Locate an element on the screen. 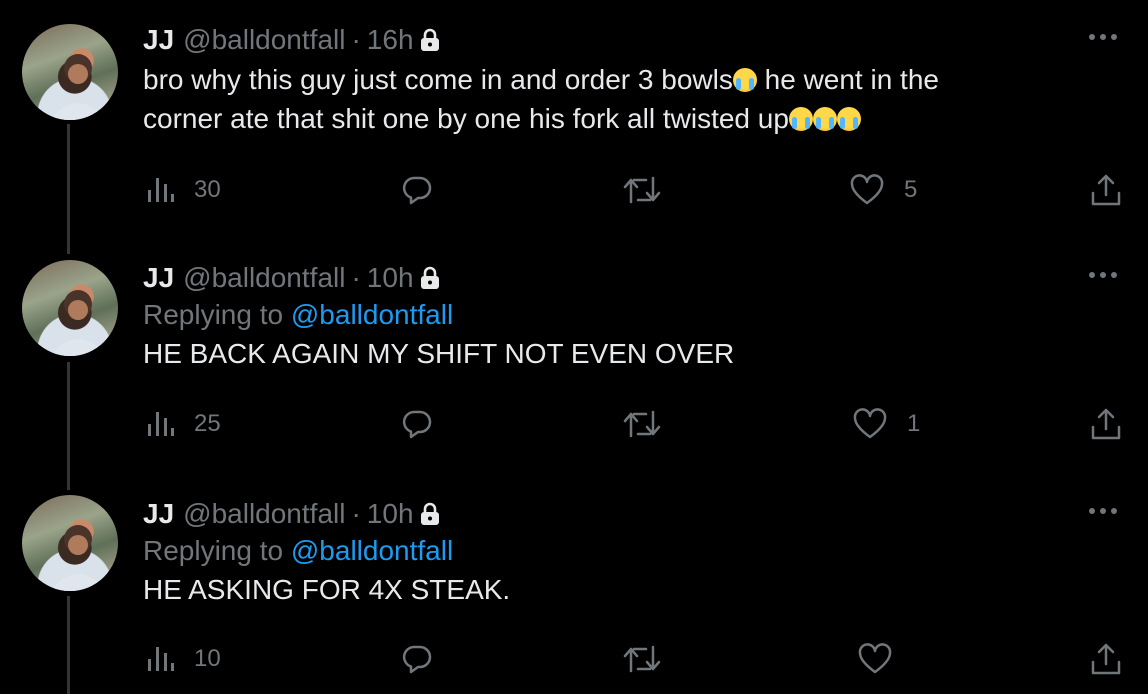 The width and height of the screenshot is (1148, 694). tweet-header: JJ @balldontfall · 16h is located at coordinates (630, 40).